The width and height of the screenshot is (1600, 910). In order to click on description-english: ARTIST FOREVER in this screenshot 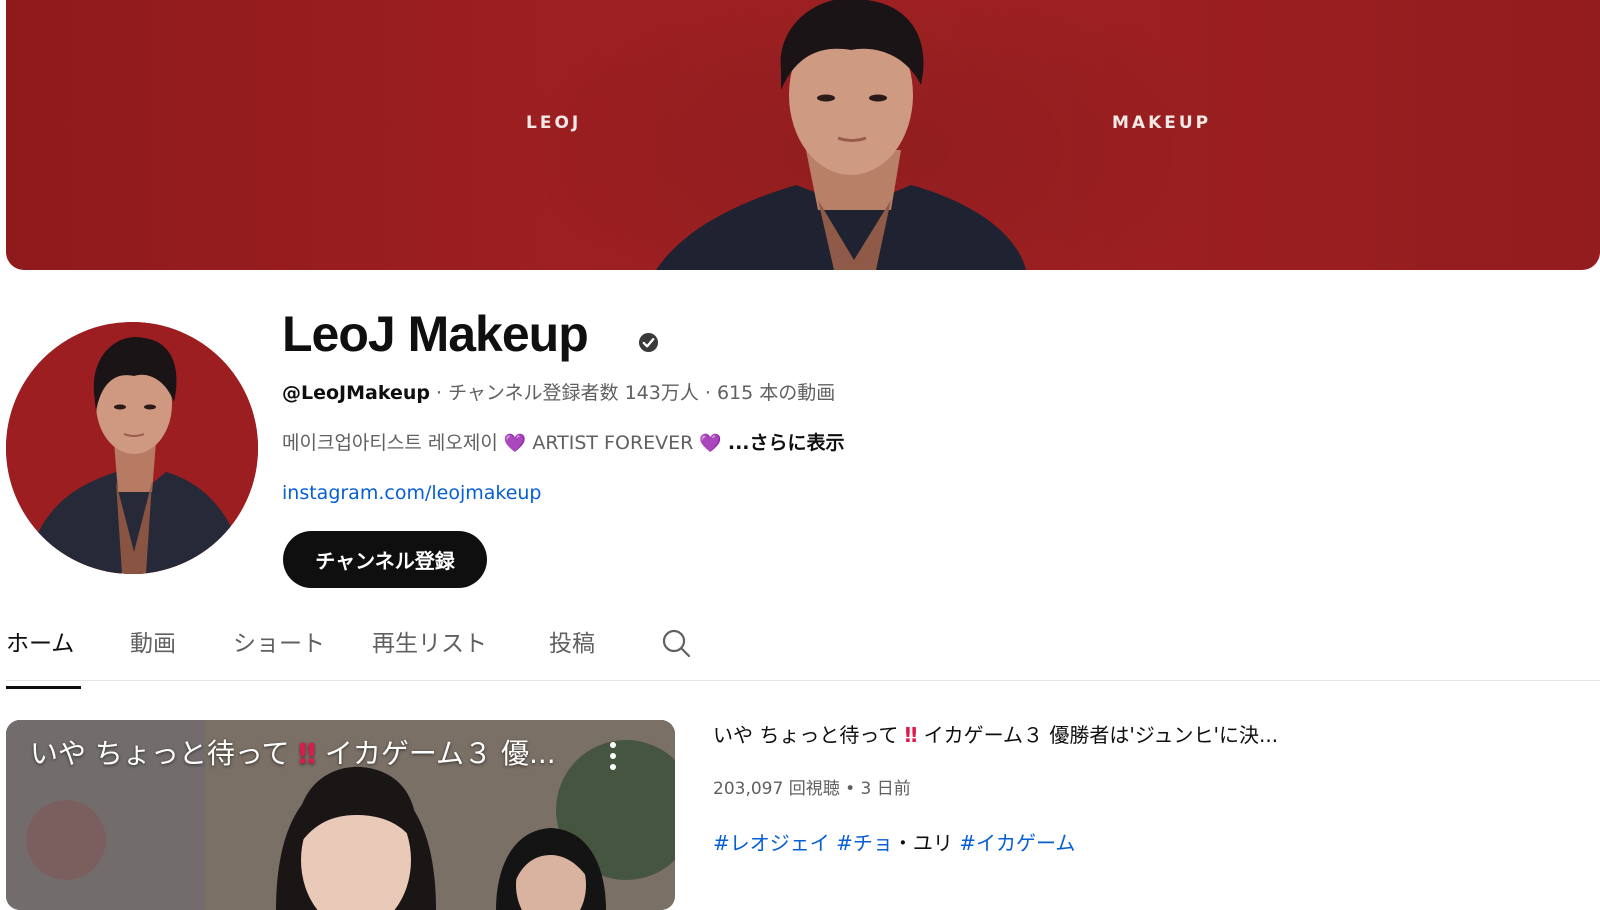, I will do `click(613, 443)`.